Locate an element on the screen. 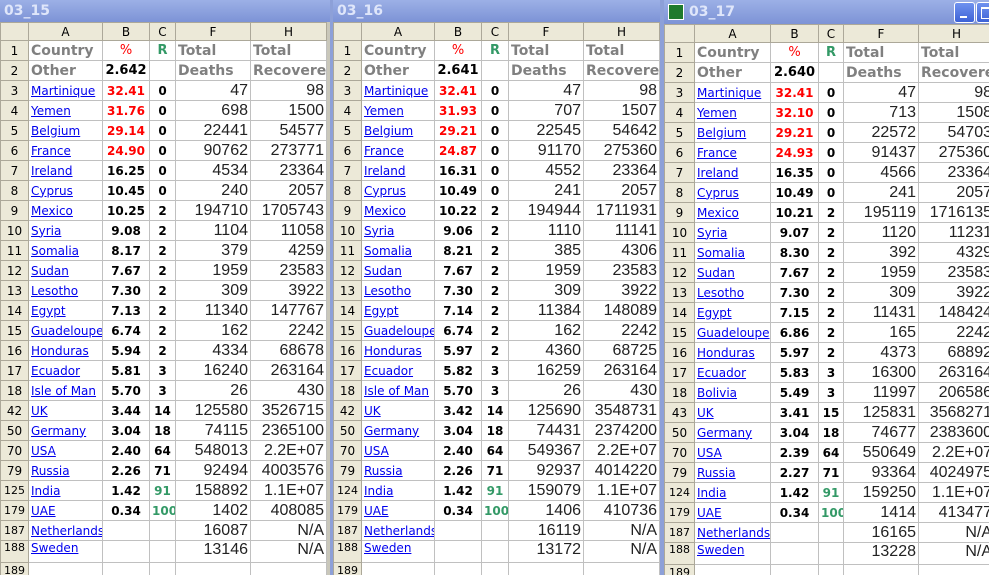  total-recovered-cell: 1507 is located at coordinates (621, 110).